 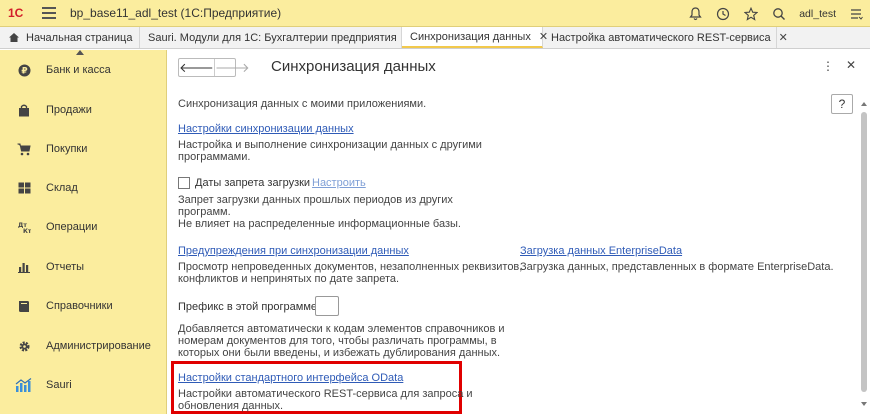 What do you see at coordinates (470, 36) in the screenshot?
I see `tab-label: Синхронизация данных` at bounding box center [470, 36].